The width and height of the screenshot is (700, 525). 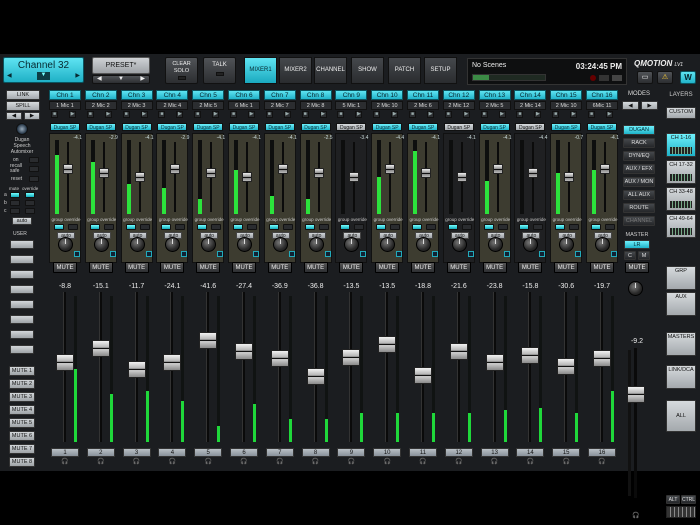 What do you see at coordinates (244, 105) in the screenshot?
I see `channel-source: 6 Mic 1` at bounding box center [244, 105].